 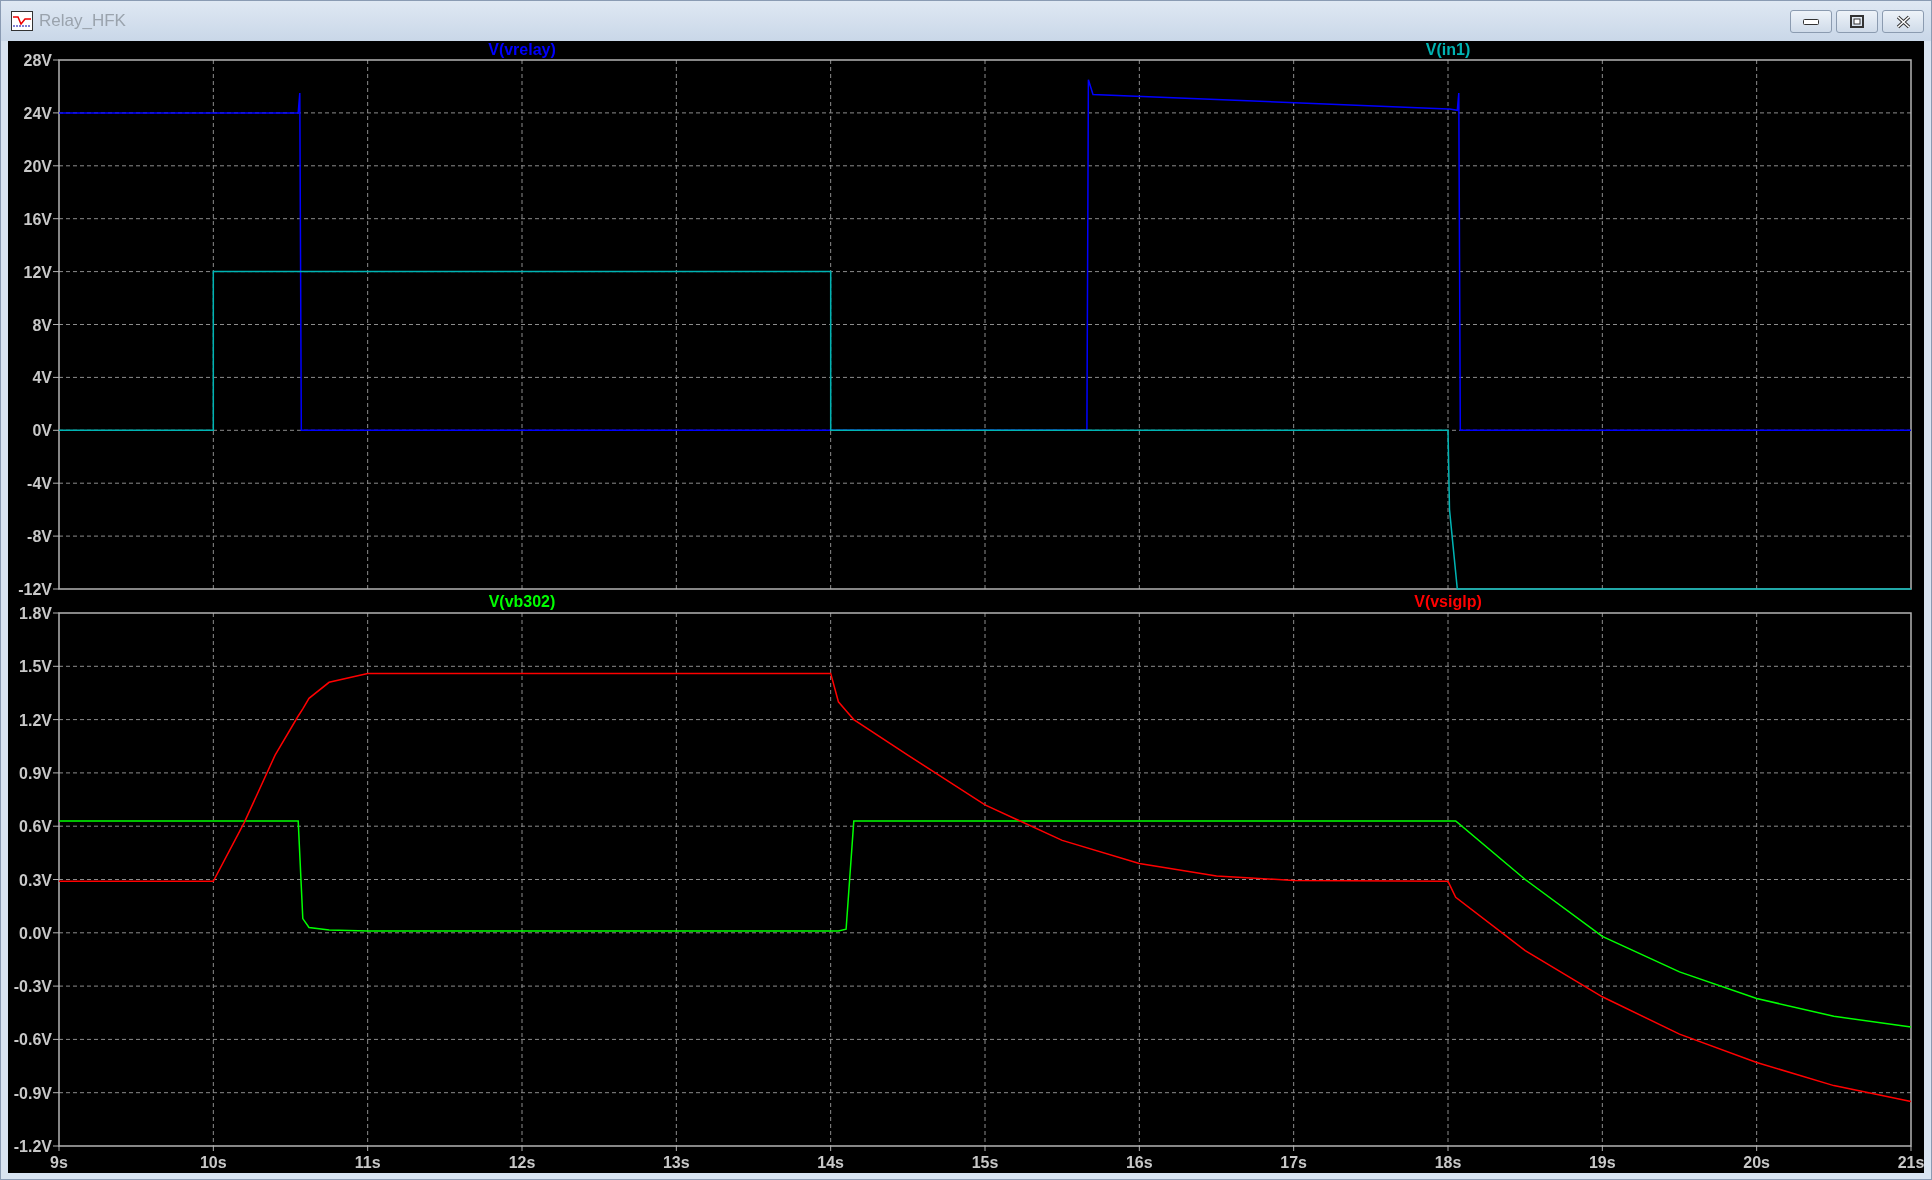 I want to click on x-axis-tick-label: 17s, so click(x=1293, y=1162).